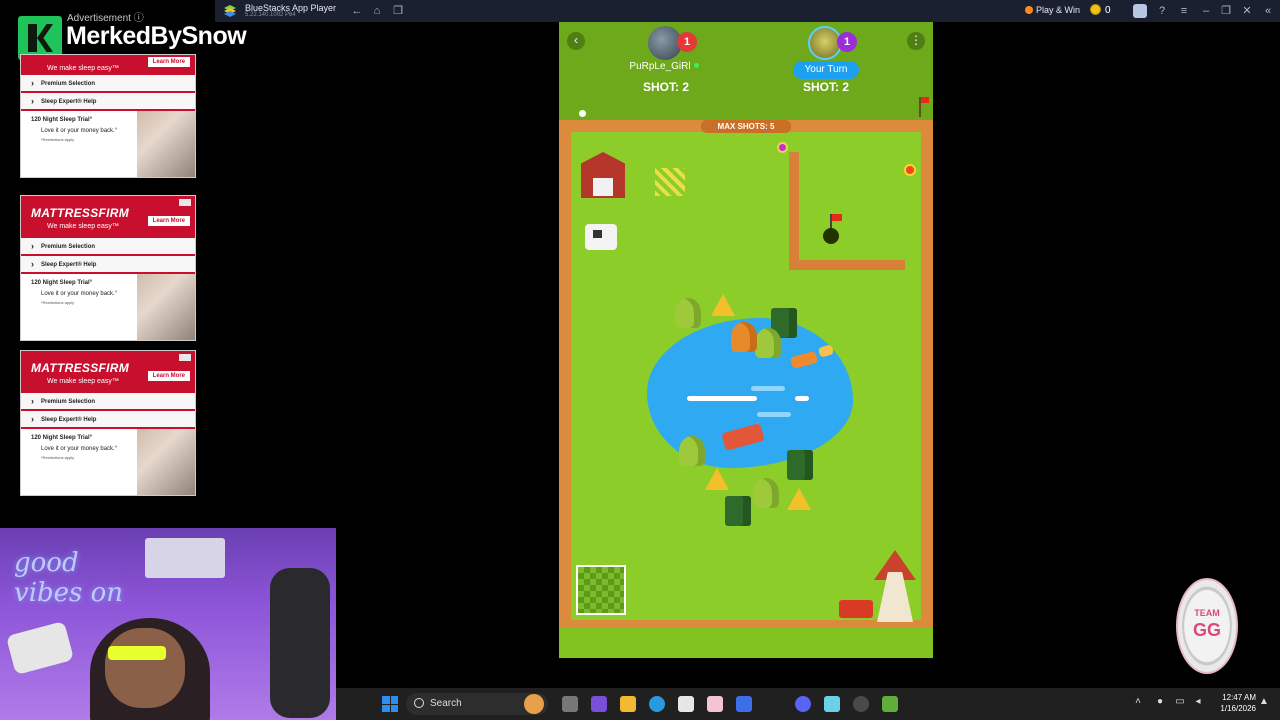  Describe the element at coordinates (1162, 11) in the screenshot. I see `help-icon: ?` at that location.